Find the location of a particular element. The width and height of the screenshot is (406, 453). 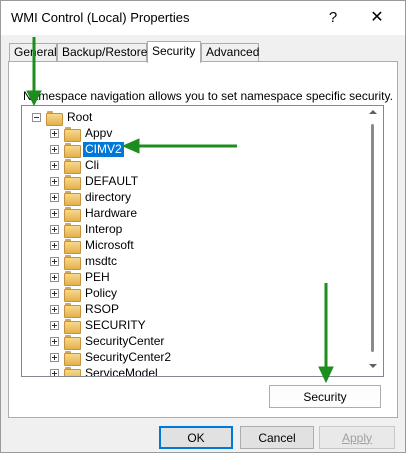

tree-node-label: Root is located at coordinates (80, 116).